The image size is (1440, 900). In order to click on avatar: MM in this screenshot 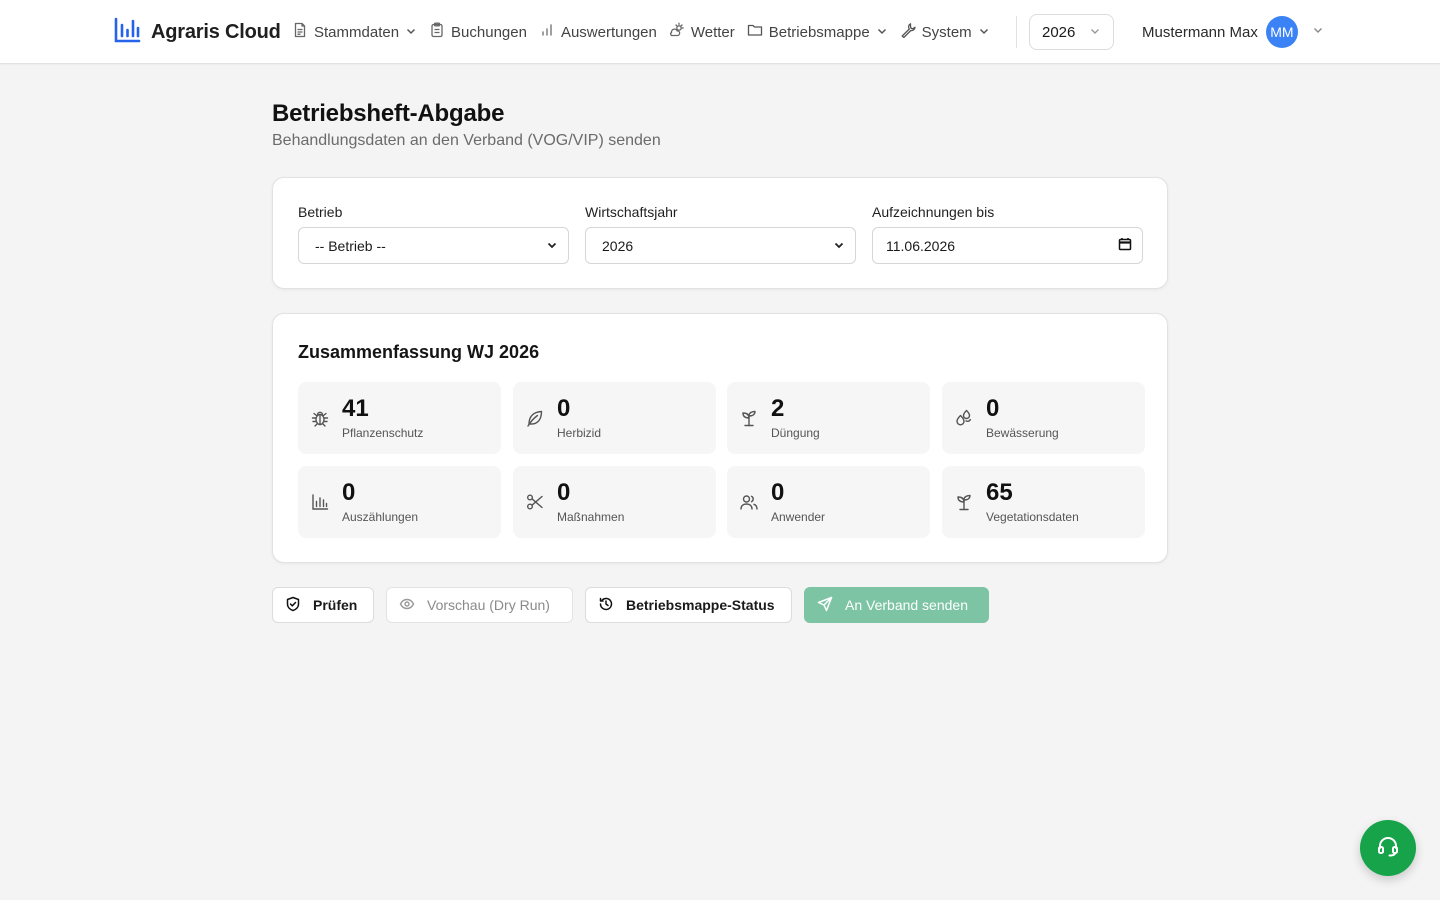, I will do `click(1281, 32)`.